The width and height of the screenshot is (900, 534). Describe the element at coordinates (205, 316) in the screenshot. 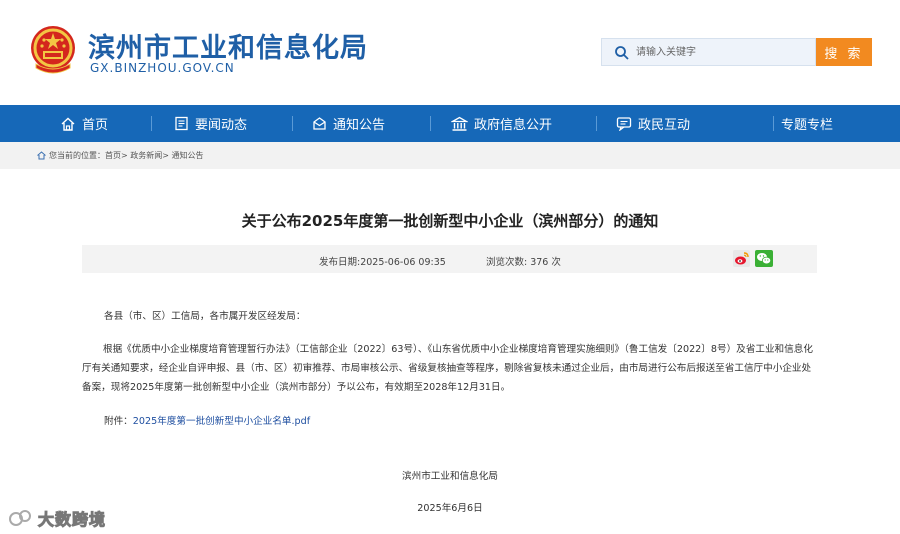

I see `article-greeting: 各县（市、区）工信局，各市属开发区经发局：` at that location.